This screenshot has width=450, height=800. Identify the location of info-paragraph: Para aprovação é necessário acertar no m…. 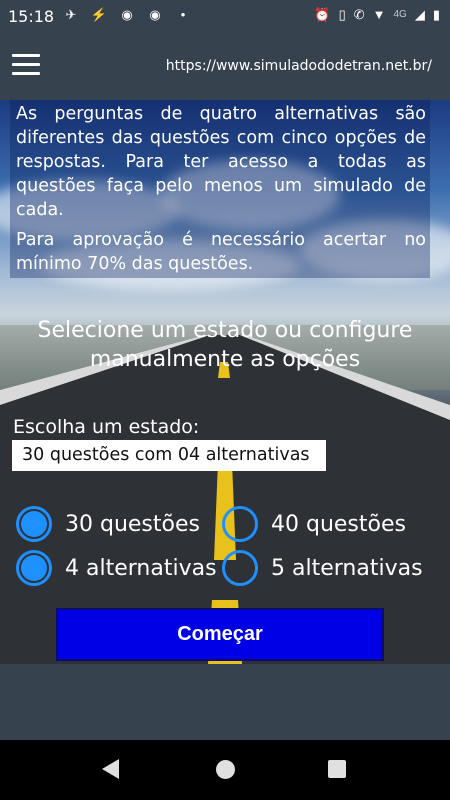
(221, 252).